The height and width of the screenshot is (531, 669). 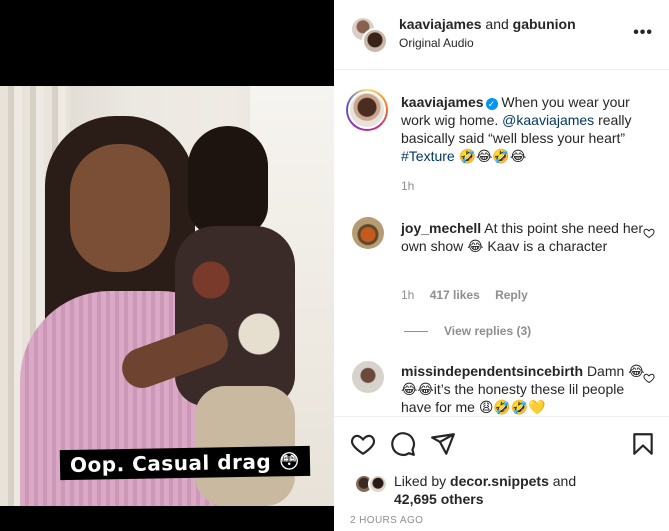 What do you see at coordinates (492, 156) in the screenshot?
I see `caption-emojis: 🤣😂🤣😂` at bounding box center [492, 156].